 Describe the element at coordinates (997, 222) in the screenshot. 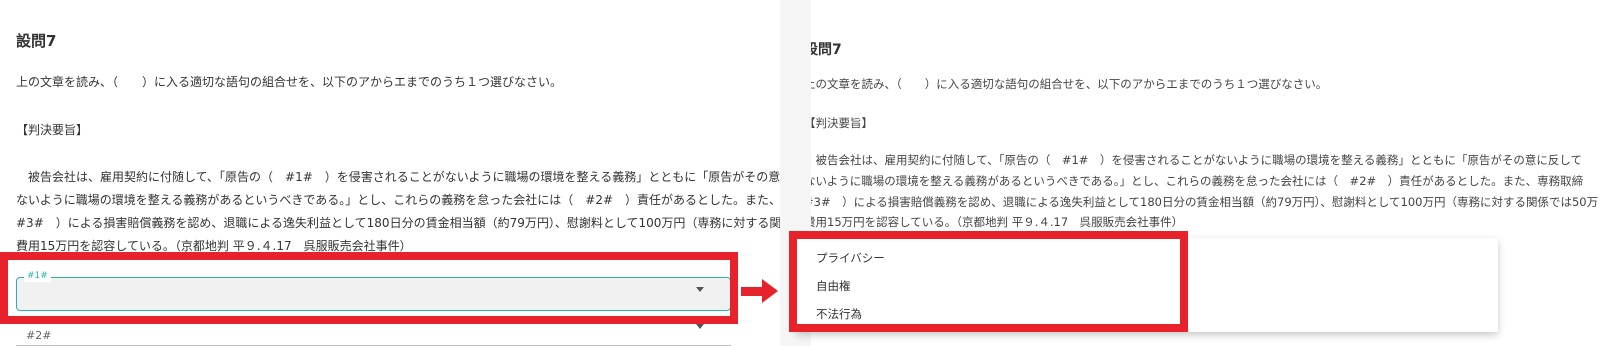

I see `body-line: 費用15万円を認容している。（京都地判 平９.４.17 呉服販売会社事件）` at that location.